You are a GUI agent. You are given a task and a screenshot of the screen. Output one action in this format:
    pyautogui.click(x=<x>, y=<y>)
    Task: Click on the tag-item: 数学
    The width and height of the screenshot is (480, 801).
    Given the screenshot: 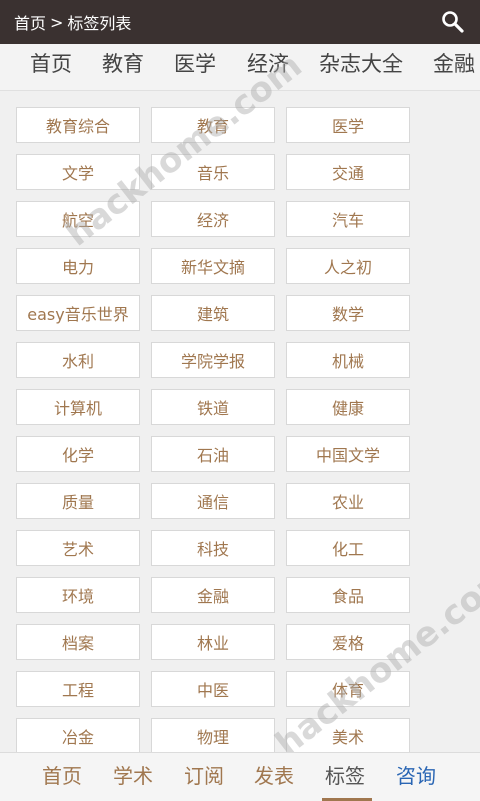 What is the action you would take?
    pyautogui.click(x=348, y=313)
    